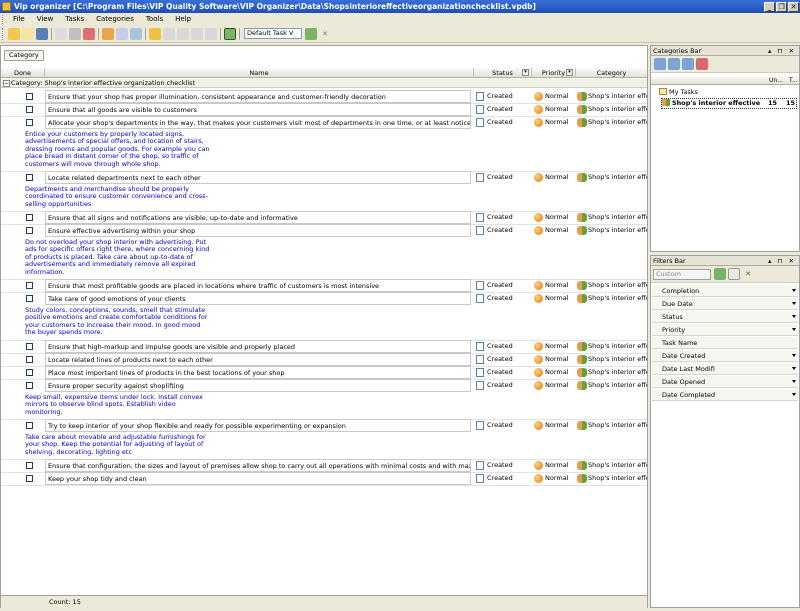 The width and height of the screenshot is (800, 611). I want to click on apply-filter-icon, so click(720, 274).